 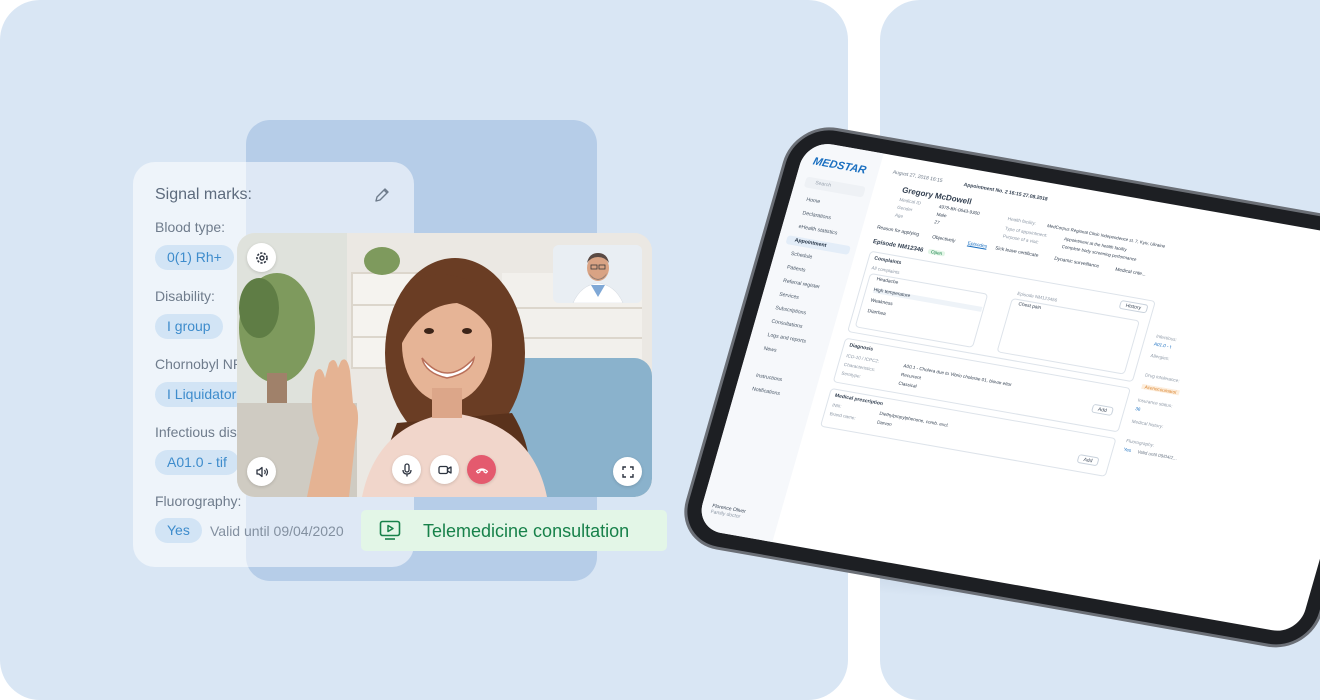 I want to click on infection-value: A01.0 - t, so click(x=1162, y=345).